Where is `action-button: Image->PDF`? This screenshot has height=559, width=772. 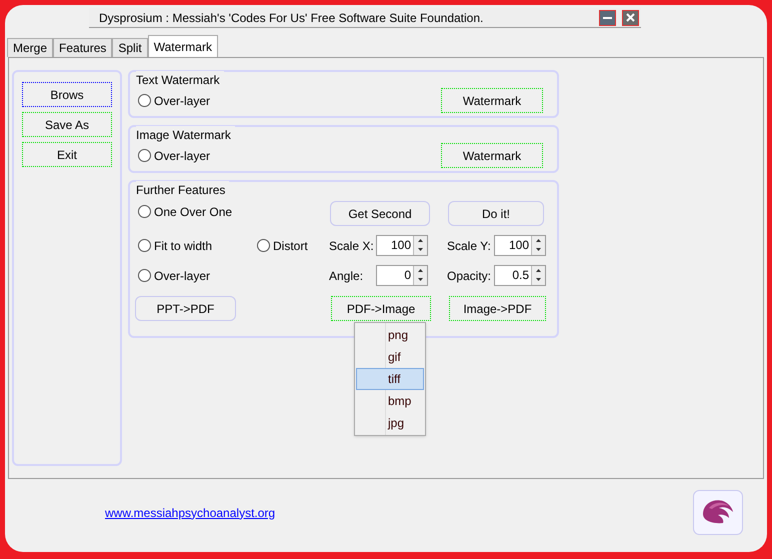 action-button: Image->PDF is located at coordinates (497, 308).